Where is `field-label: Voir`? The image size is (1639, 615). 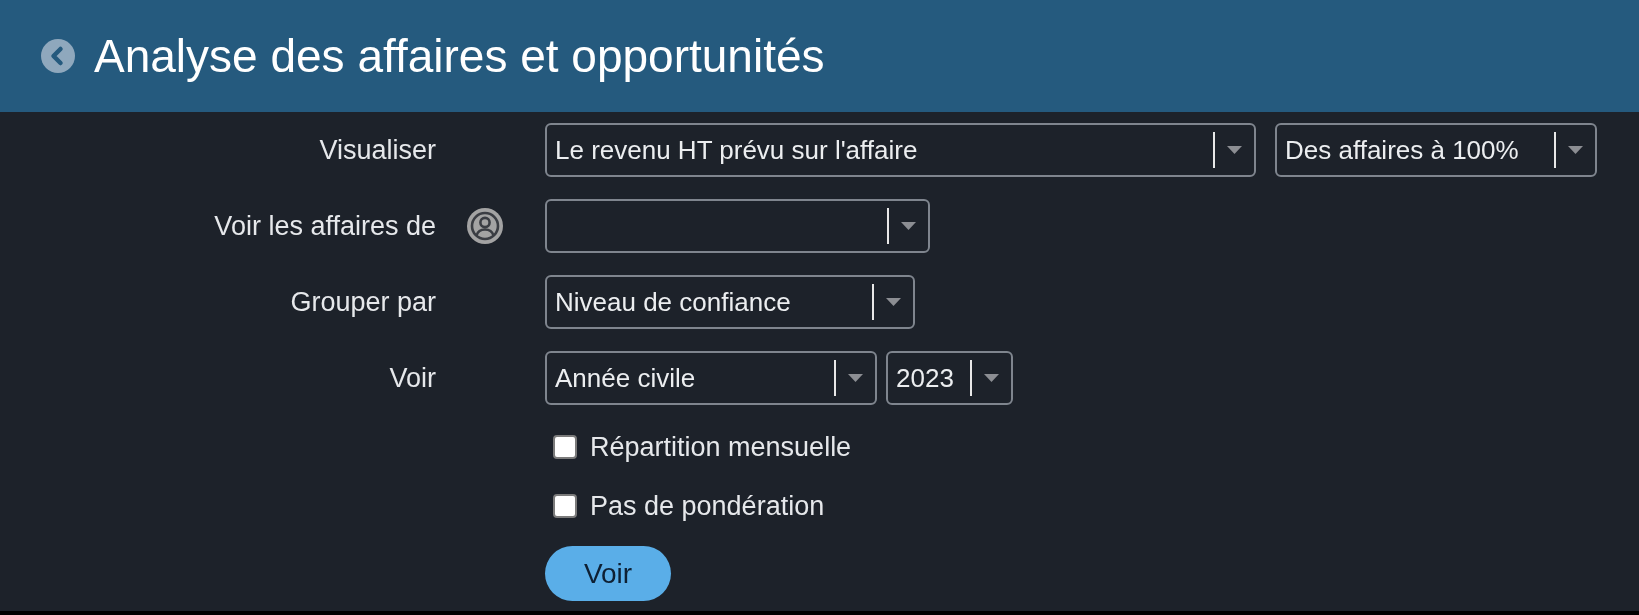 field-label: Voir is located at coordinates (412, 378).